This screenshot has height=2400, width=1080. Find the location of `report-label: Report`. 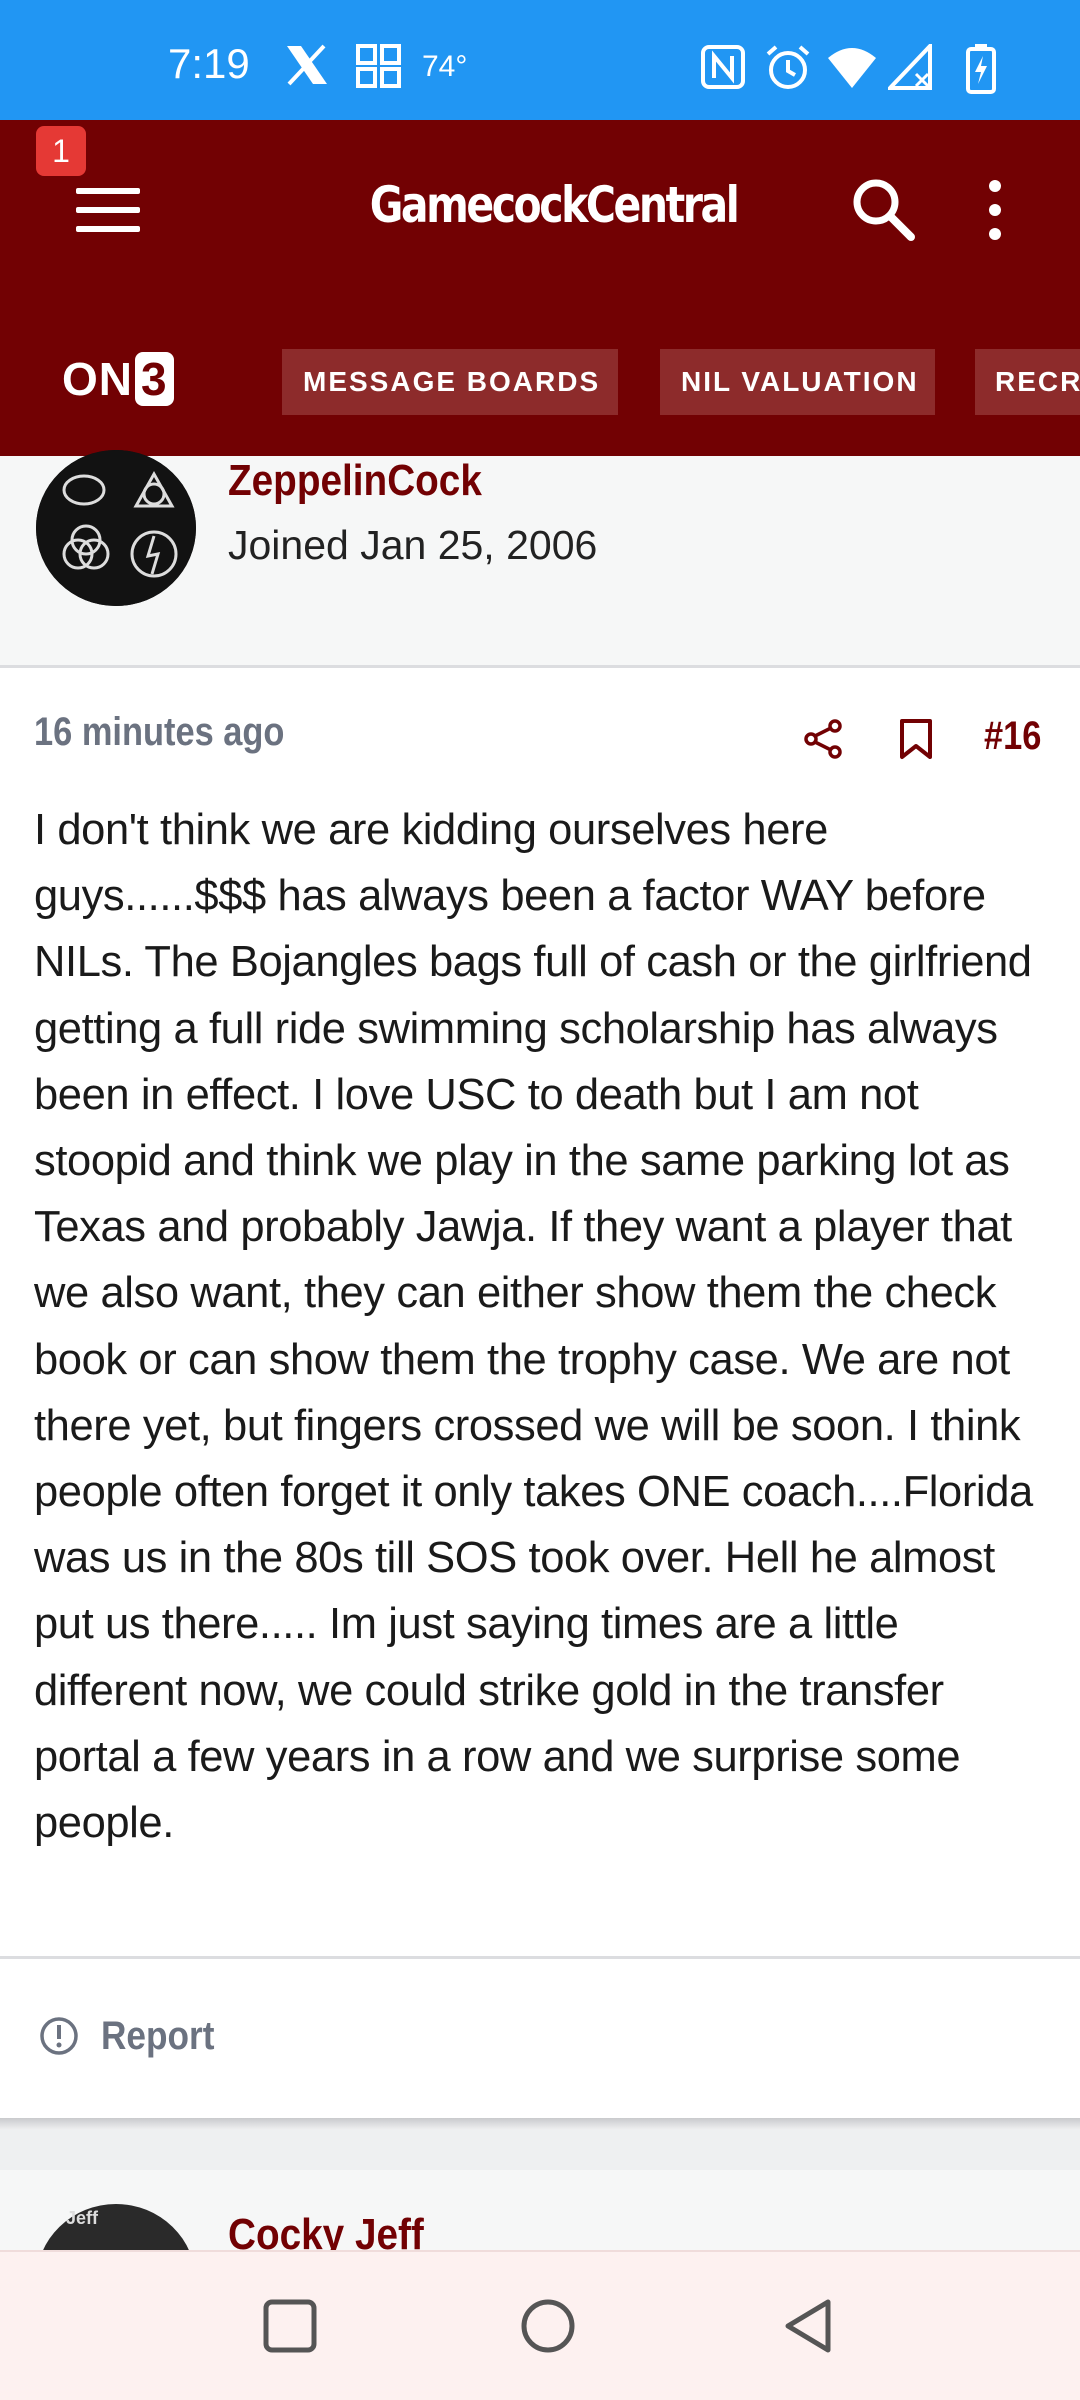

report-label: Report is located at coordinates (158, 2035).